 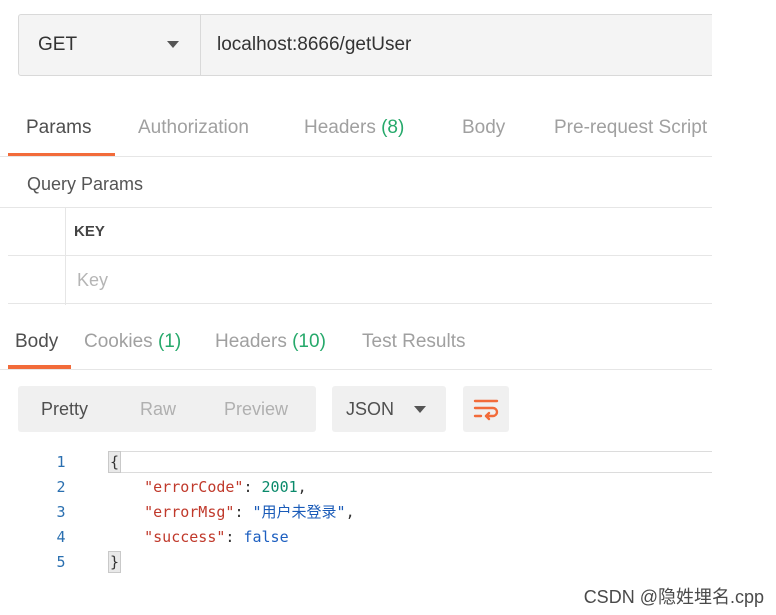 What do you see at coordinates (58, 44) in the screenshot?
I see `method-label: GET` at bounding box center [58, 44].